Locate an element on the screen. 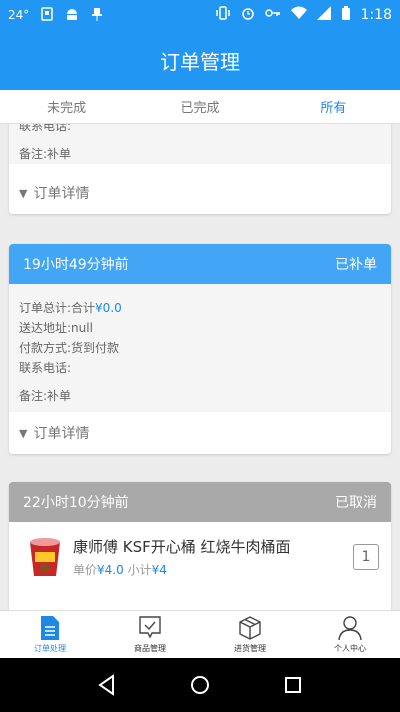  product-price: 单价¥4.0 小计¥4 is located at coordinates (209, 569).